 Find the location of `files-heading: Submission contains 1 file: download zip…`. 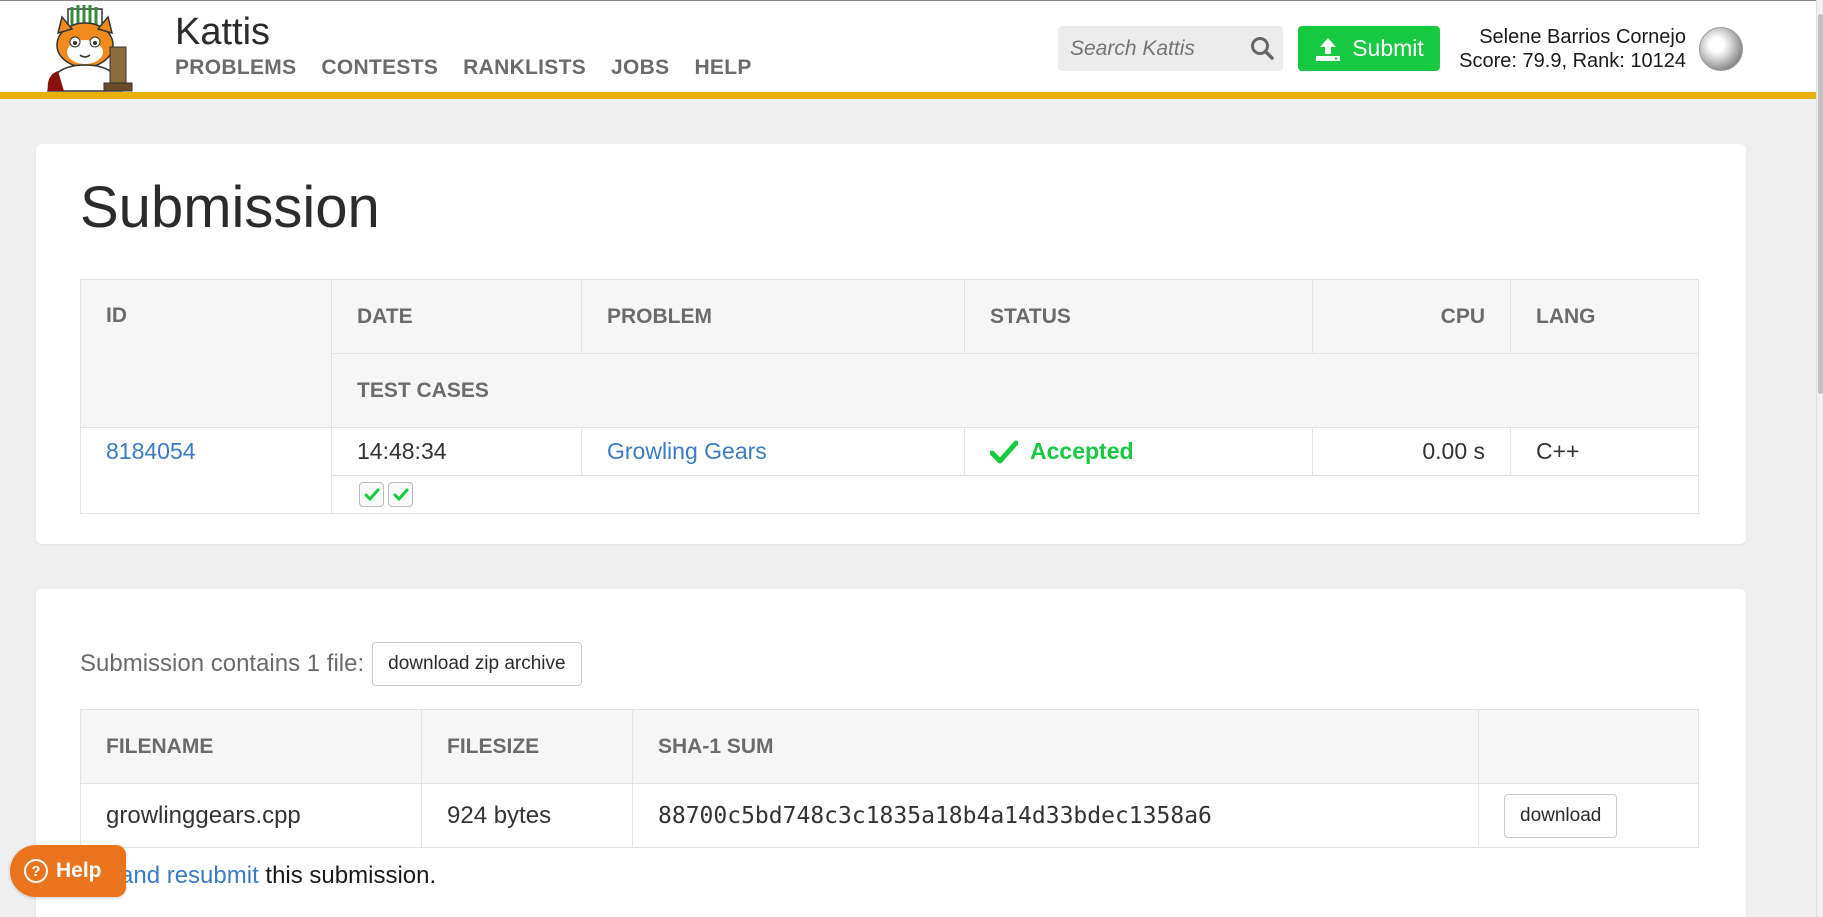

files-heading: Submission contains 1 file: download zip… is located at coordinates (331, 664).